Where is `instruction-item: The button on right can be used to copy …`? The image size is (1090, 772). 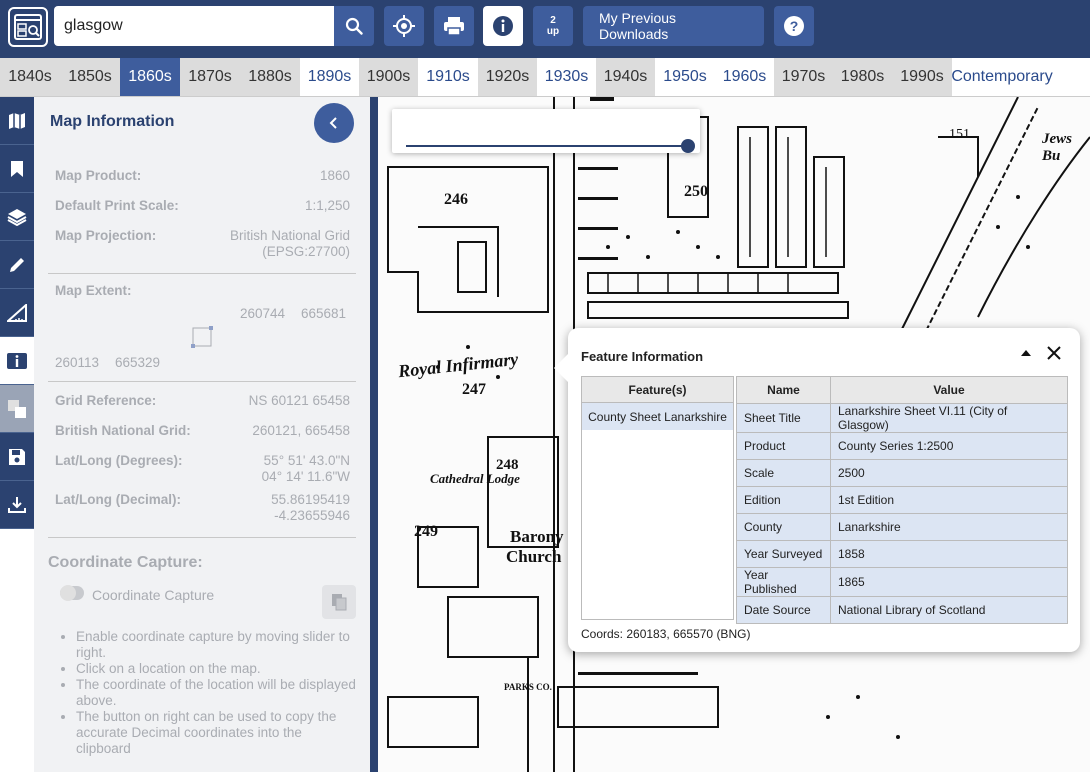 instruction-item: The button on right can be used to copy … is located at coordinates (216, 733).